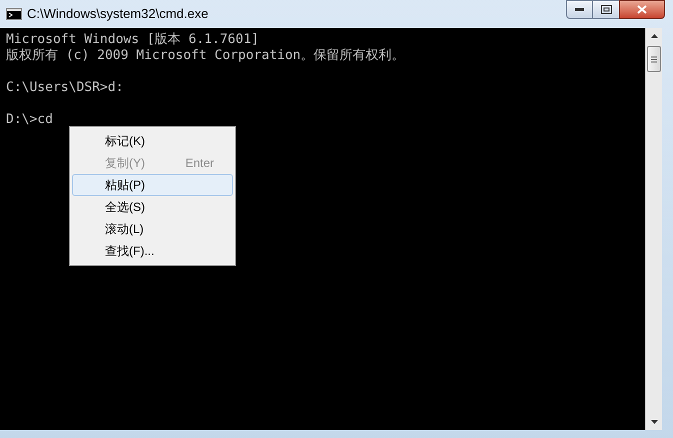 The image size is (673, 438). Describe the element at coordinates (199, 163) in the screenshot. I see `shortcut-label: Enter` at that location.